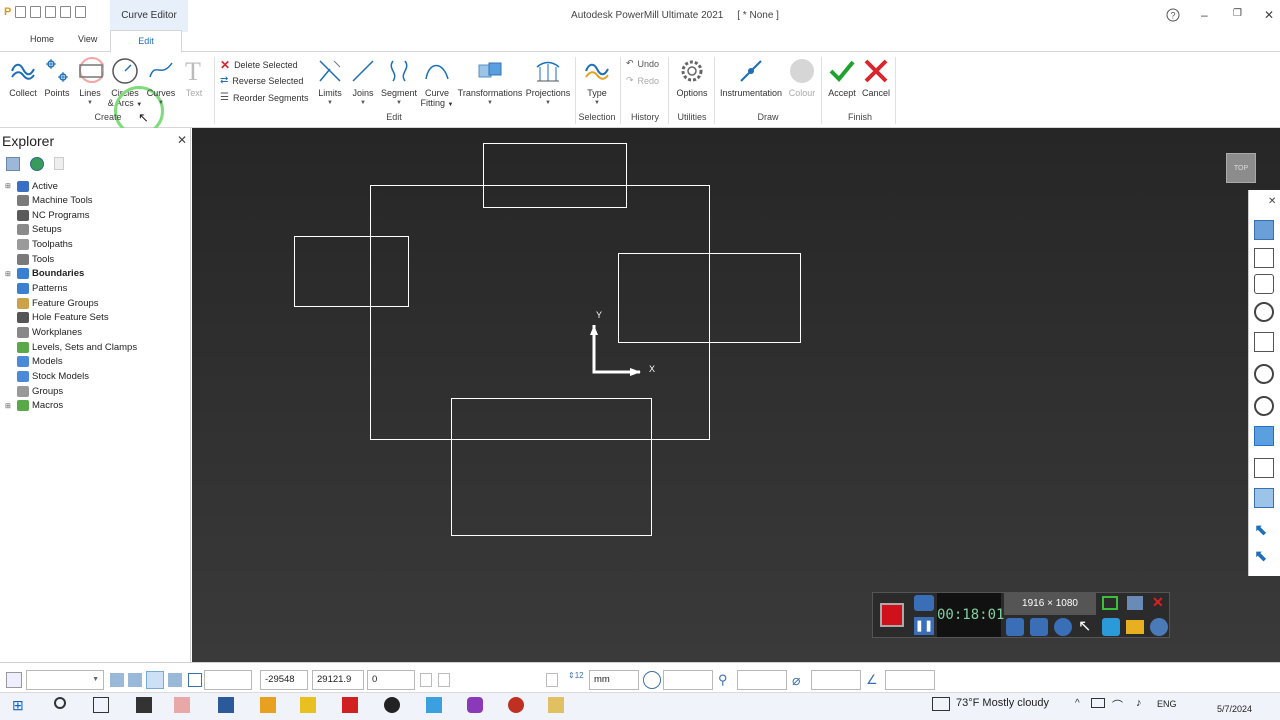  What do you see at coordinates (1135, 627) in the screenshot?
I see `folder-icon` at bounding box center [1135, 627].